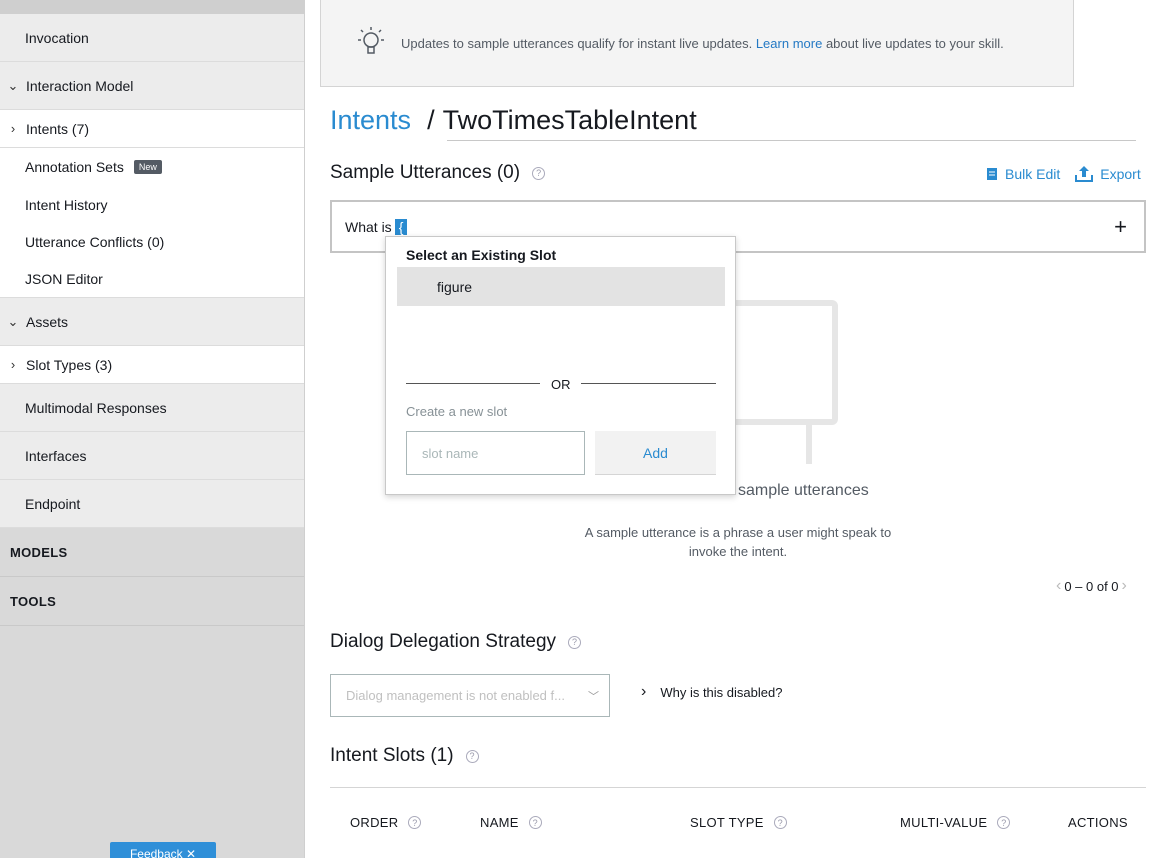  What do you see at coordinates (95, 241) in the screenshot?
I see `sidebar-item-label: Utterance Conflicts (0)` at bounding box center [95, 241].